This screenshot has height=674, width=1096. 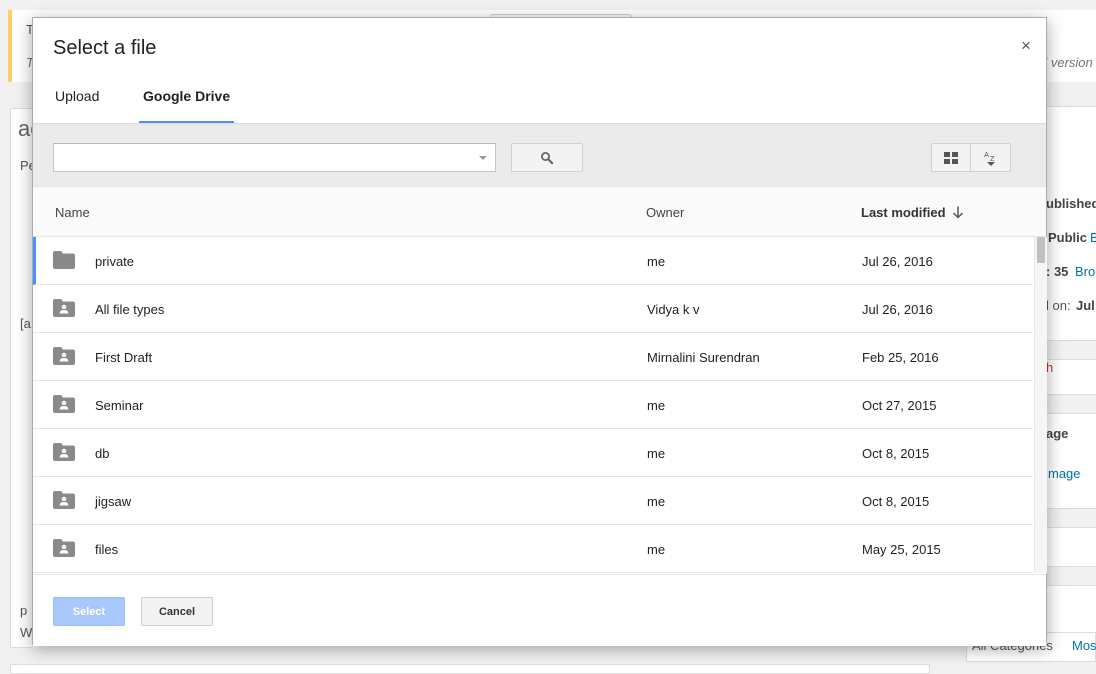 What do you see at coordinates (25, 323) in the screenshot?
I see `background-text-fragment: [a` at bounding box center [25, 323].